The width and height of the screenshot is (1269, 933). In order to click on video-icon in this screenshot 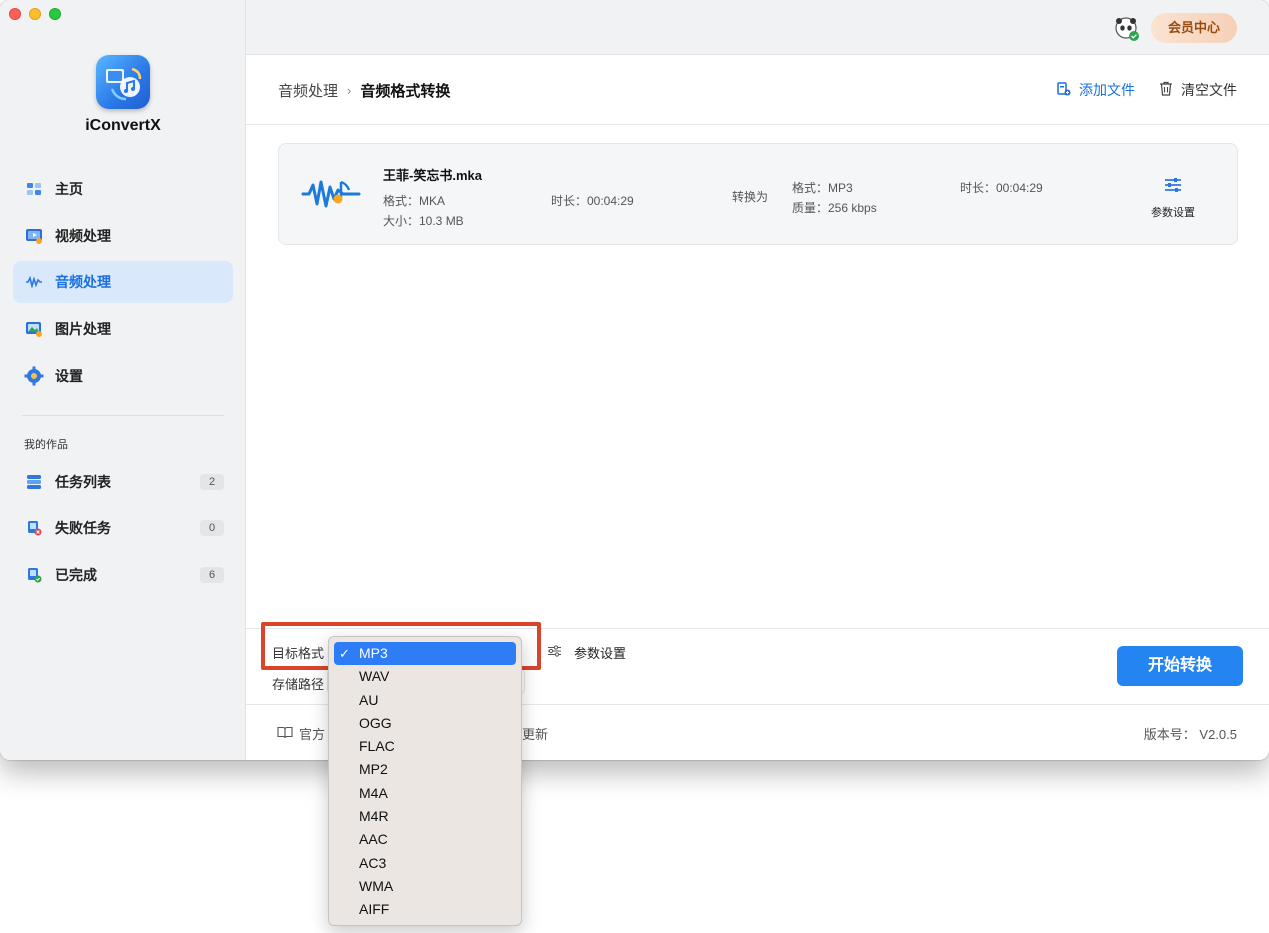, I will do `click(34, 236)`.